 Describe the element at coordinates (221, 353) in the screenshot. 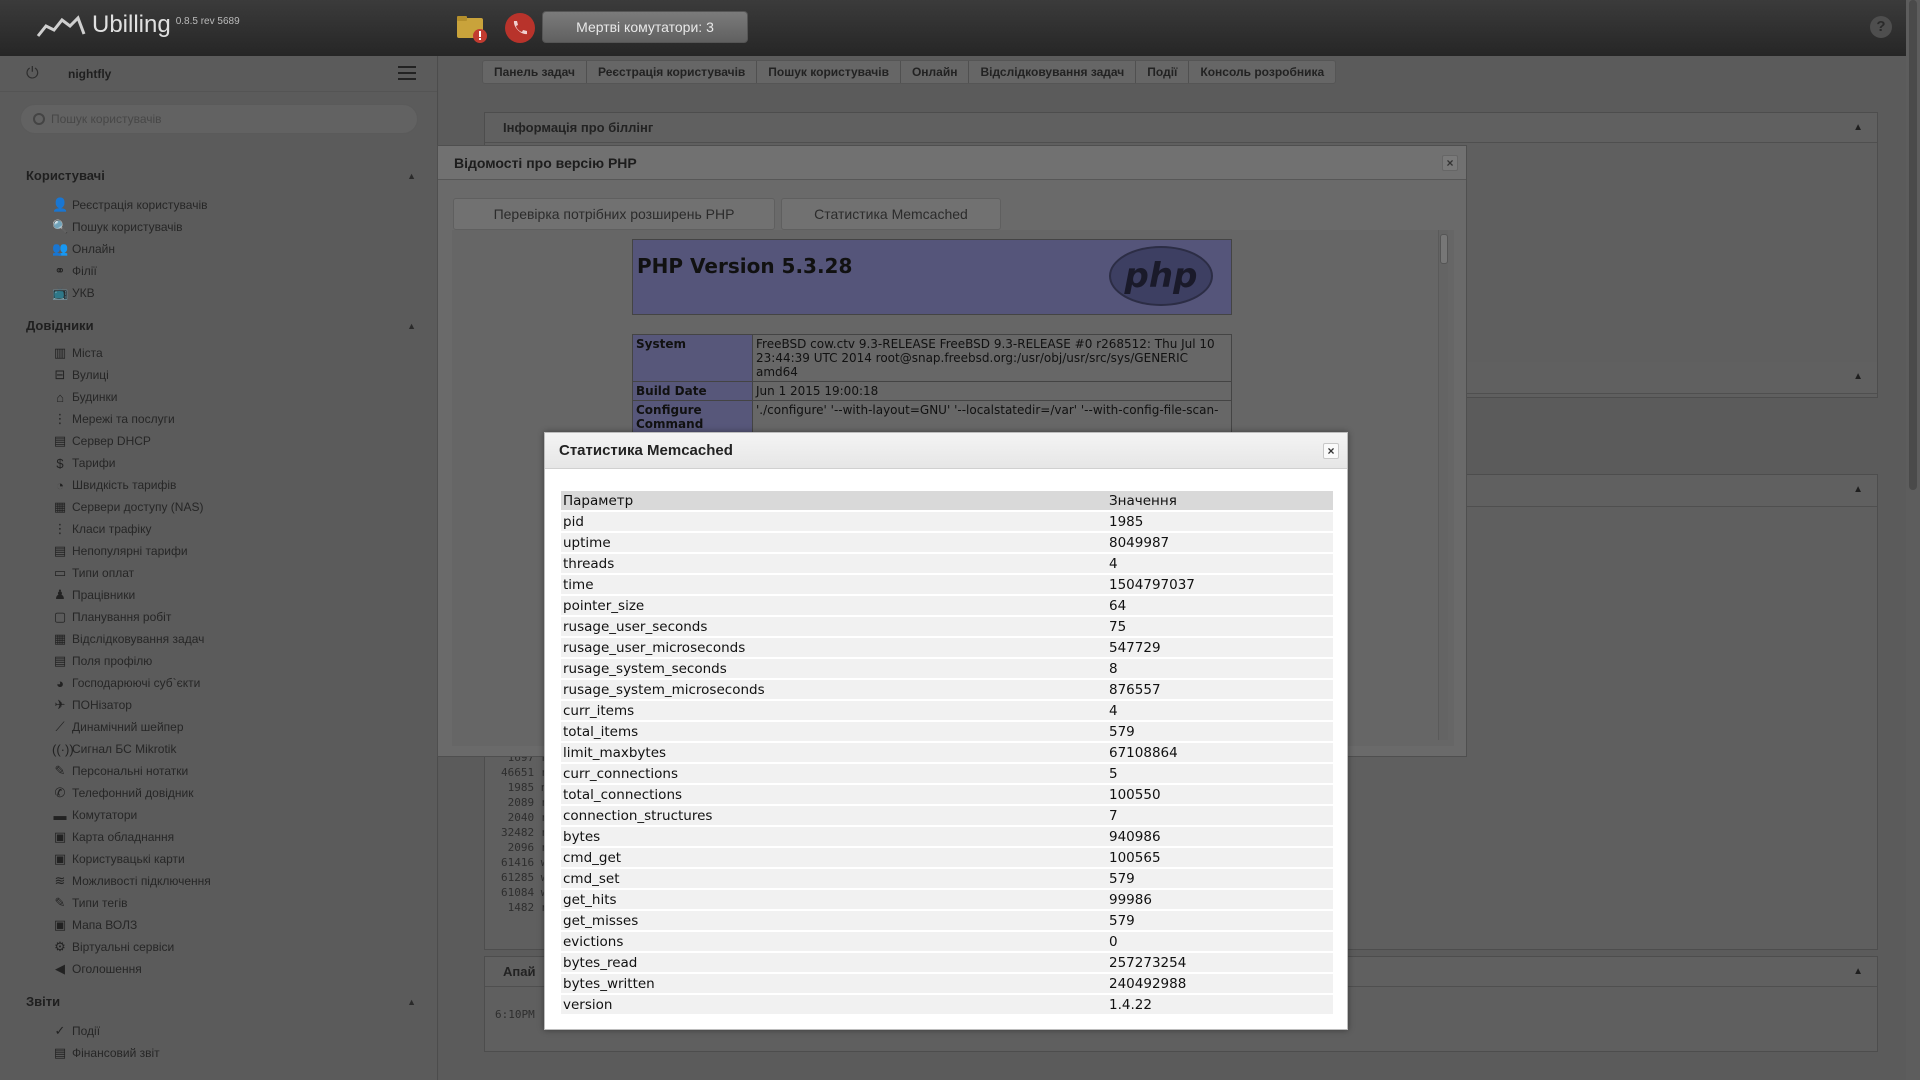

I see `sidebar-item: ▥ Міста` at that location.